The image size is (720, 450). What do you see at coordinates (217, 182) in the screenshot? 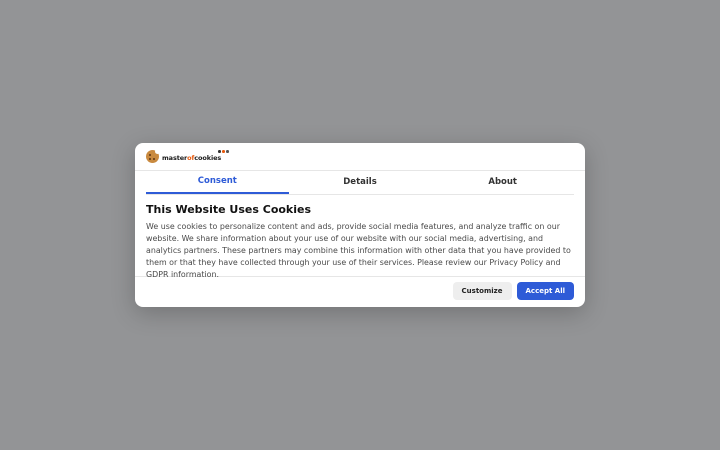
I see `tab-consent: Consent` at bounding box center [217, 182].